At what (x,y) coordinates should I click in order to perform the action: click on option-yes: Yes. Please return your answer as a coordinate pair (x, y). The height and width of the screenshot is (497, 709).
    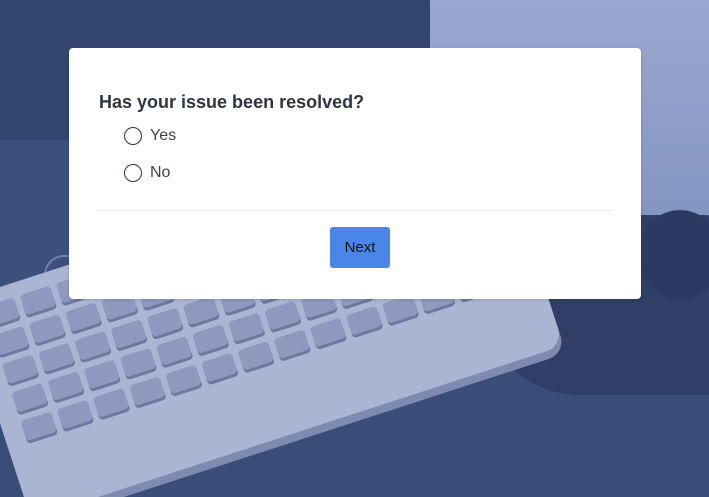
    Looking at the image, I should click on (150, 136).